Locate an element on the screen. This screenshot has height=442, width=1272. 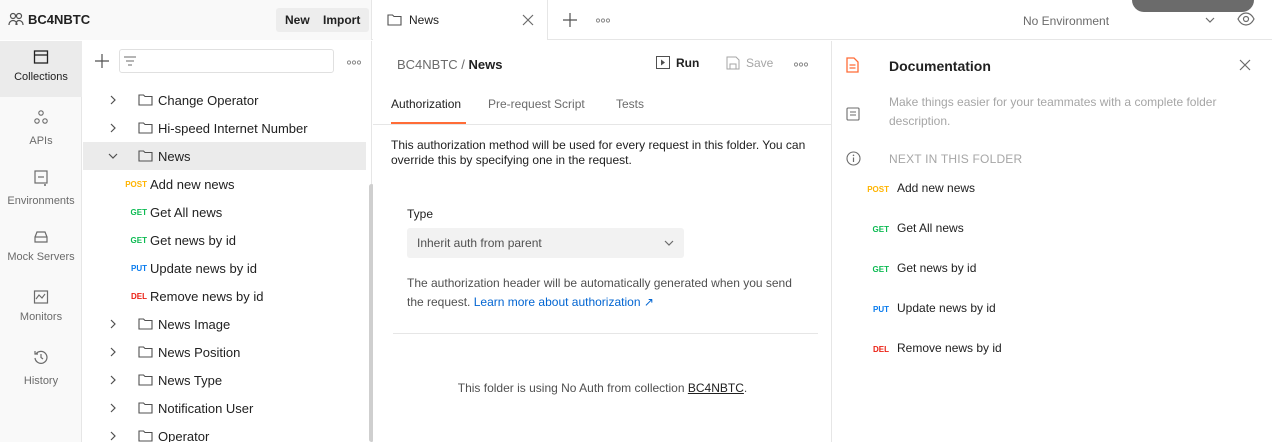
rail-item-environments: Environments is located at coordinates (41, 189).